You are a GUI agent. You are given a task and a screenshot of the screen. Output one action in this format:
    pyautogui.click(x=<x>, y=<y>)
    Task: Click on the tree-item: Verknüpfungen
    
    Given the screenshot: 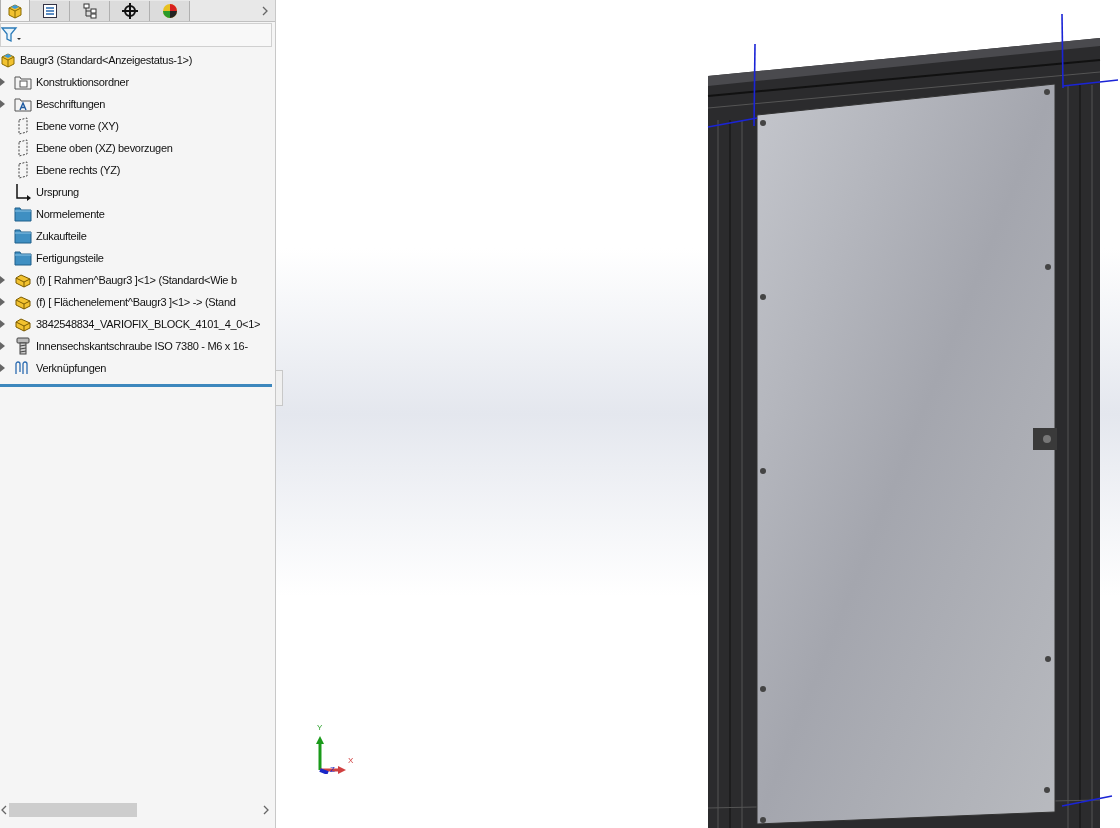 What is the action you would take?
    pyautogui.click(x=71, y=368)
    